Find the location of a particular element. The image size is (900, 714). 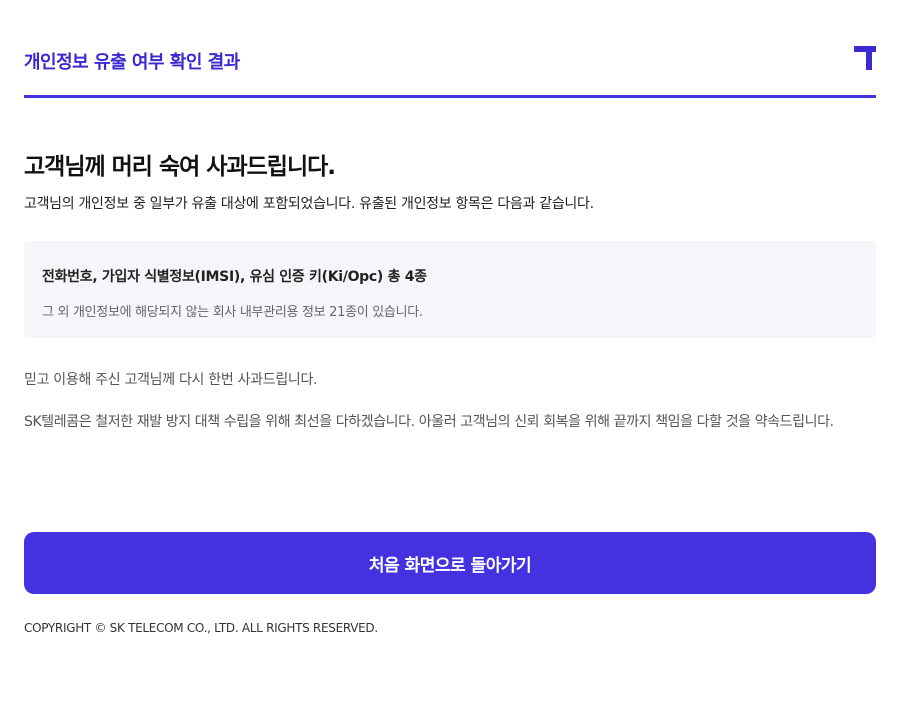

apology-headline: 고객님께 머리 숙여 사과드립니다. is located at coordinates (180, 167).